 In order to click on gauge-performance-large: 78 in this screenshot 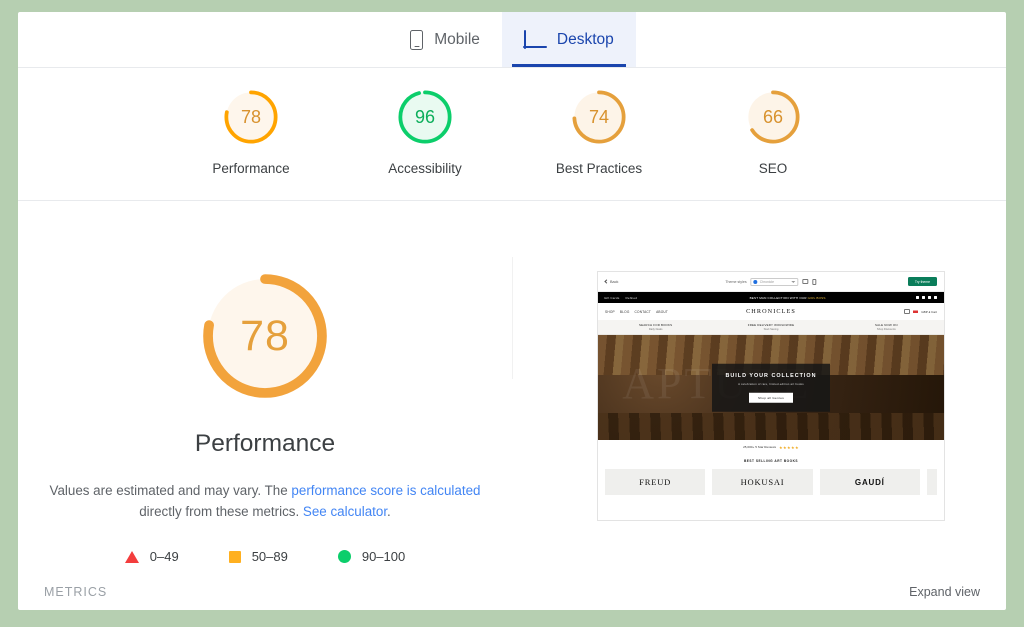, I will do `click(265, 336)`.